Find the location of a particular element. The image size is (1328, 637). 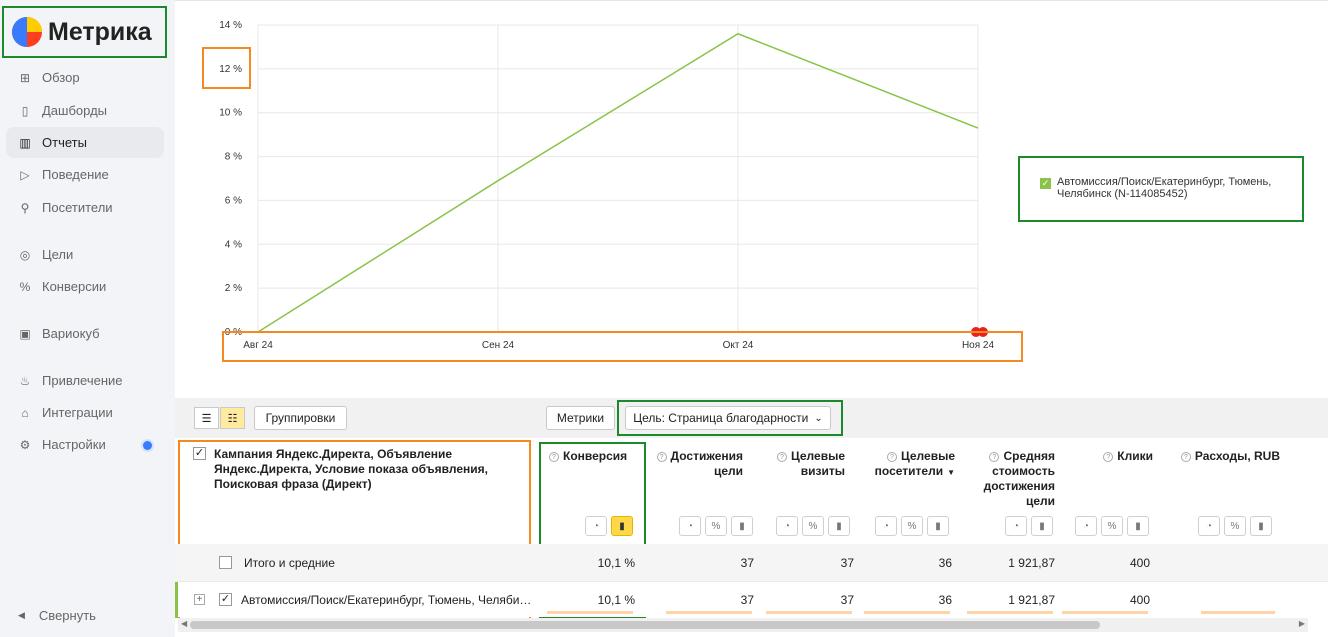

y-tick-label: 8 % is located at coordinates (233, 157).